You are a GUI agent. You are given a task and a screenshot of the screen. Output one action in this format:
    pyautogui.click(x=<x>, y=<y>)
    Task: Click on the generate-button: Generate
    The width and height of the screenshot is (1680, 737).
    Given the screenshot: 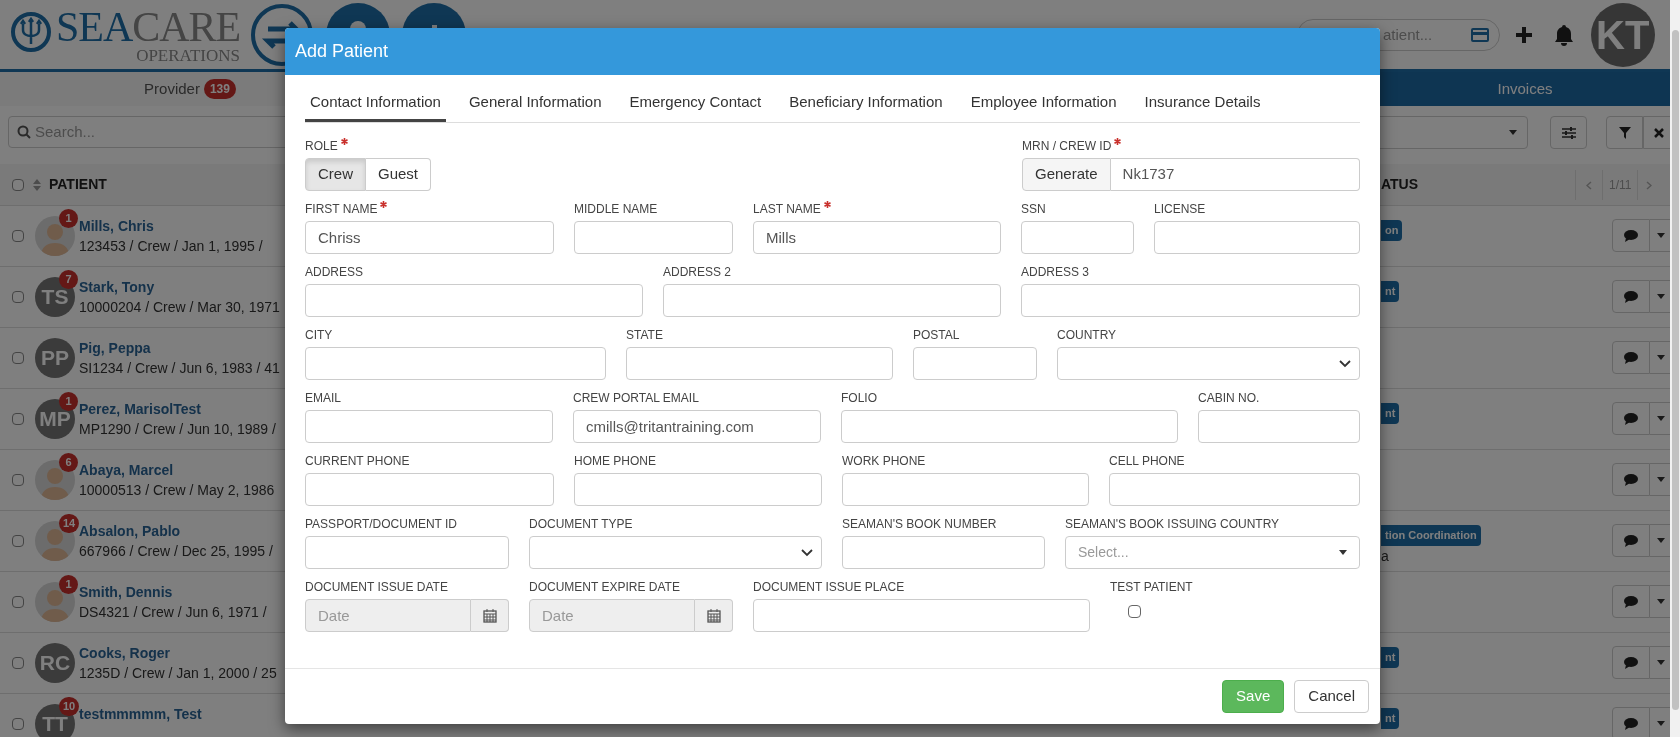 What is the action you would take?
    pyautogui.click(x=1066, y=174)
    